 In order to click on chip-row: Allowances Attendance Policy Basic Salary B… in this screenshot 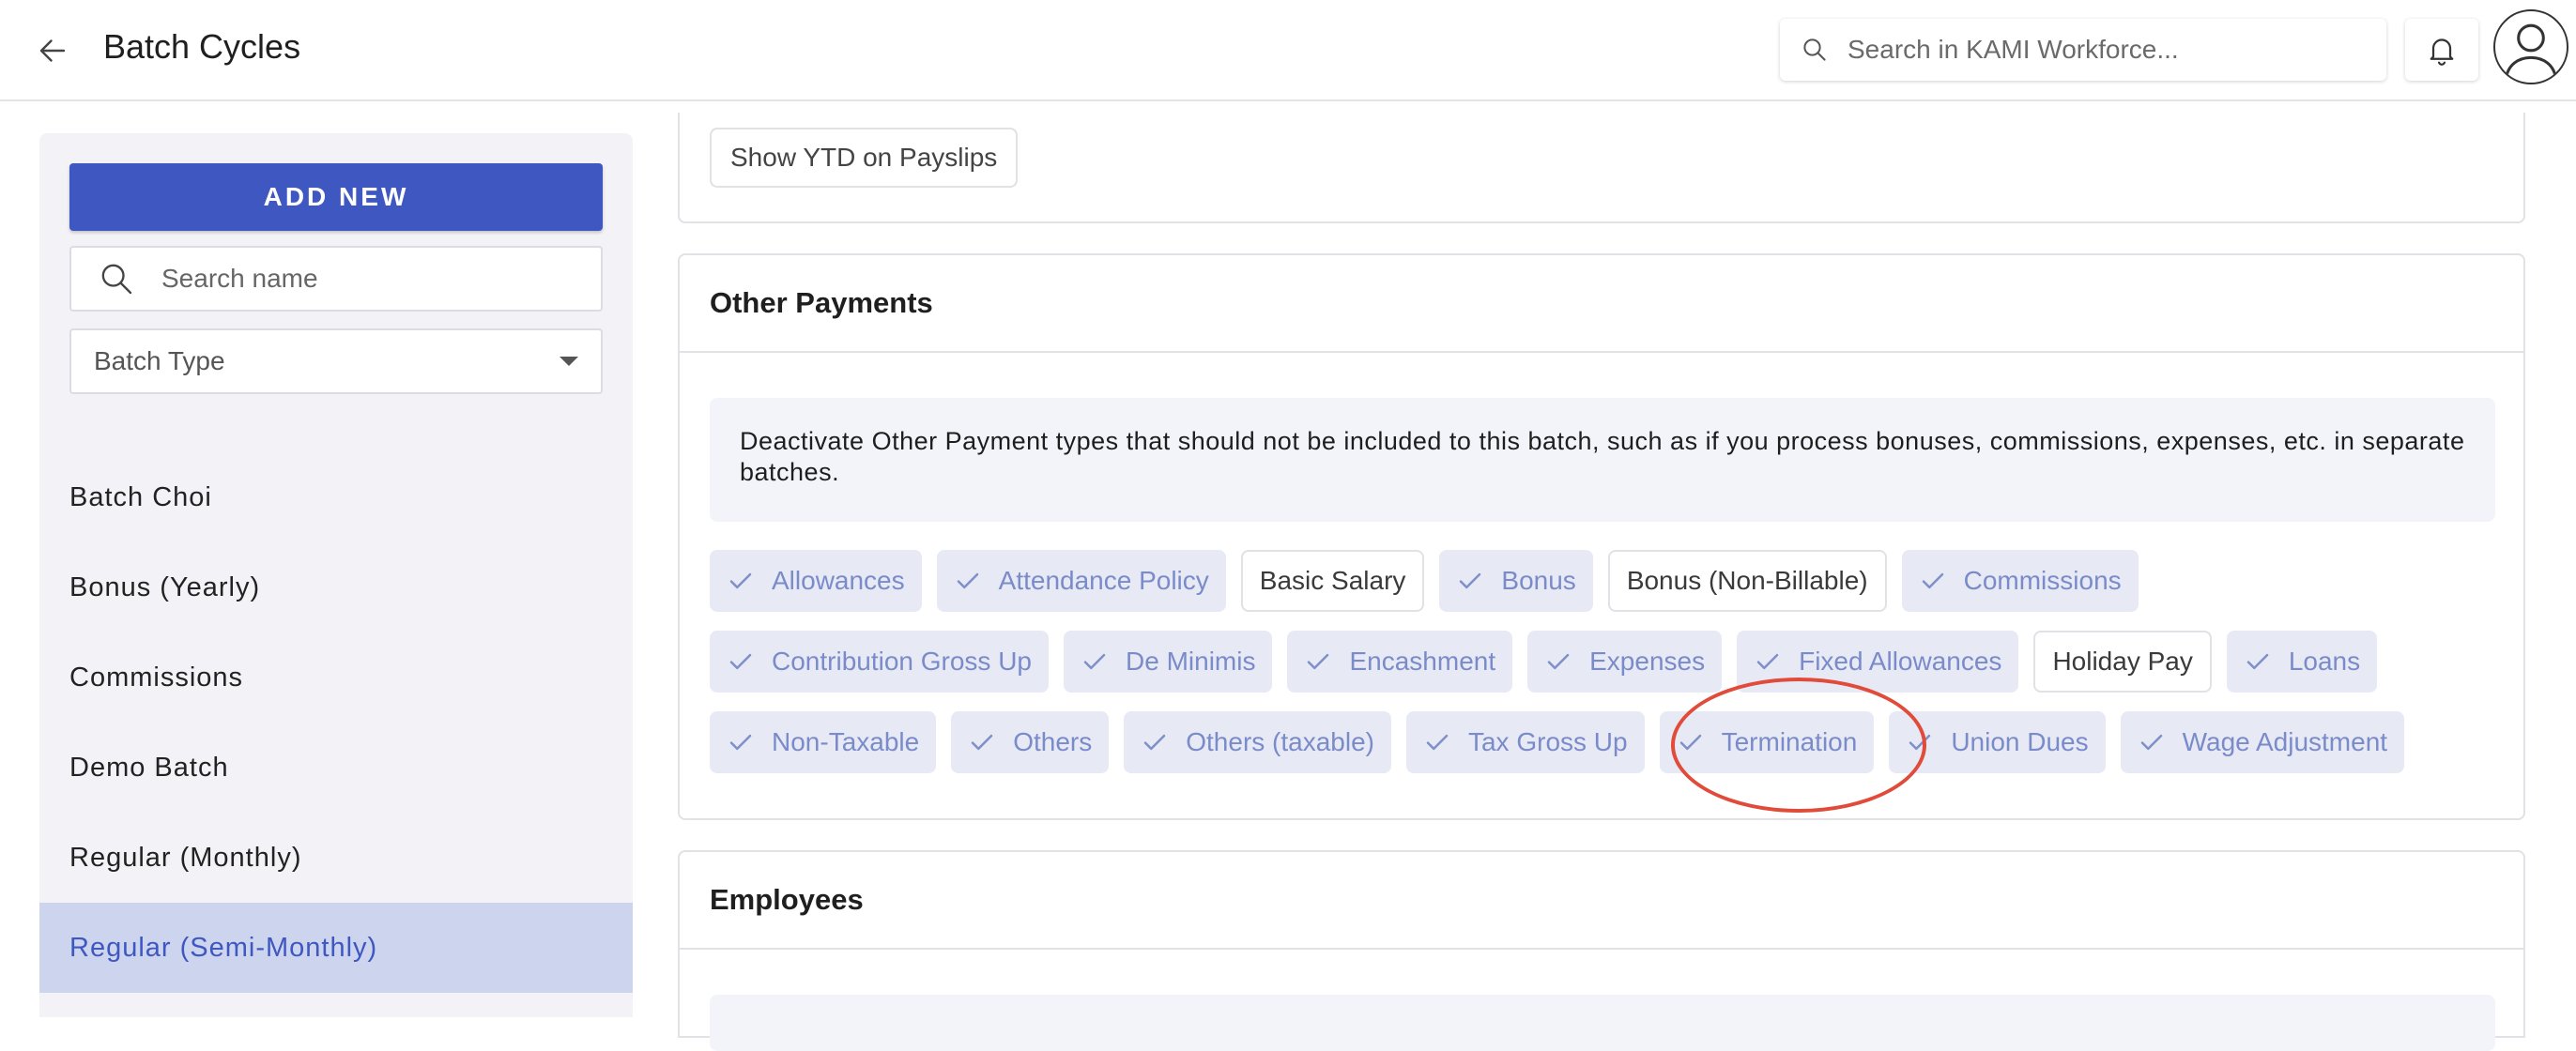, I will do `click(1603, 581)`.